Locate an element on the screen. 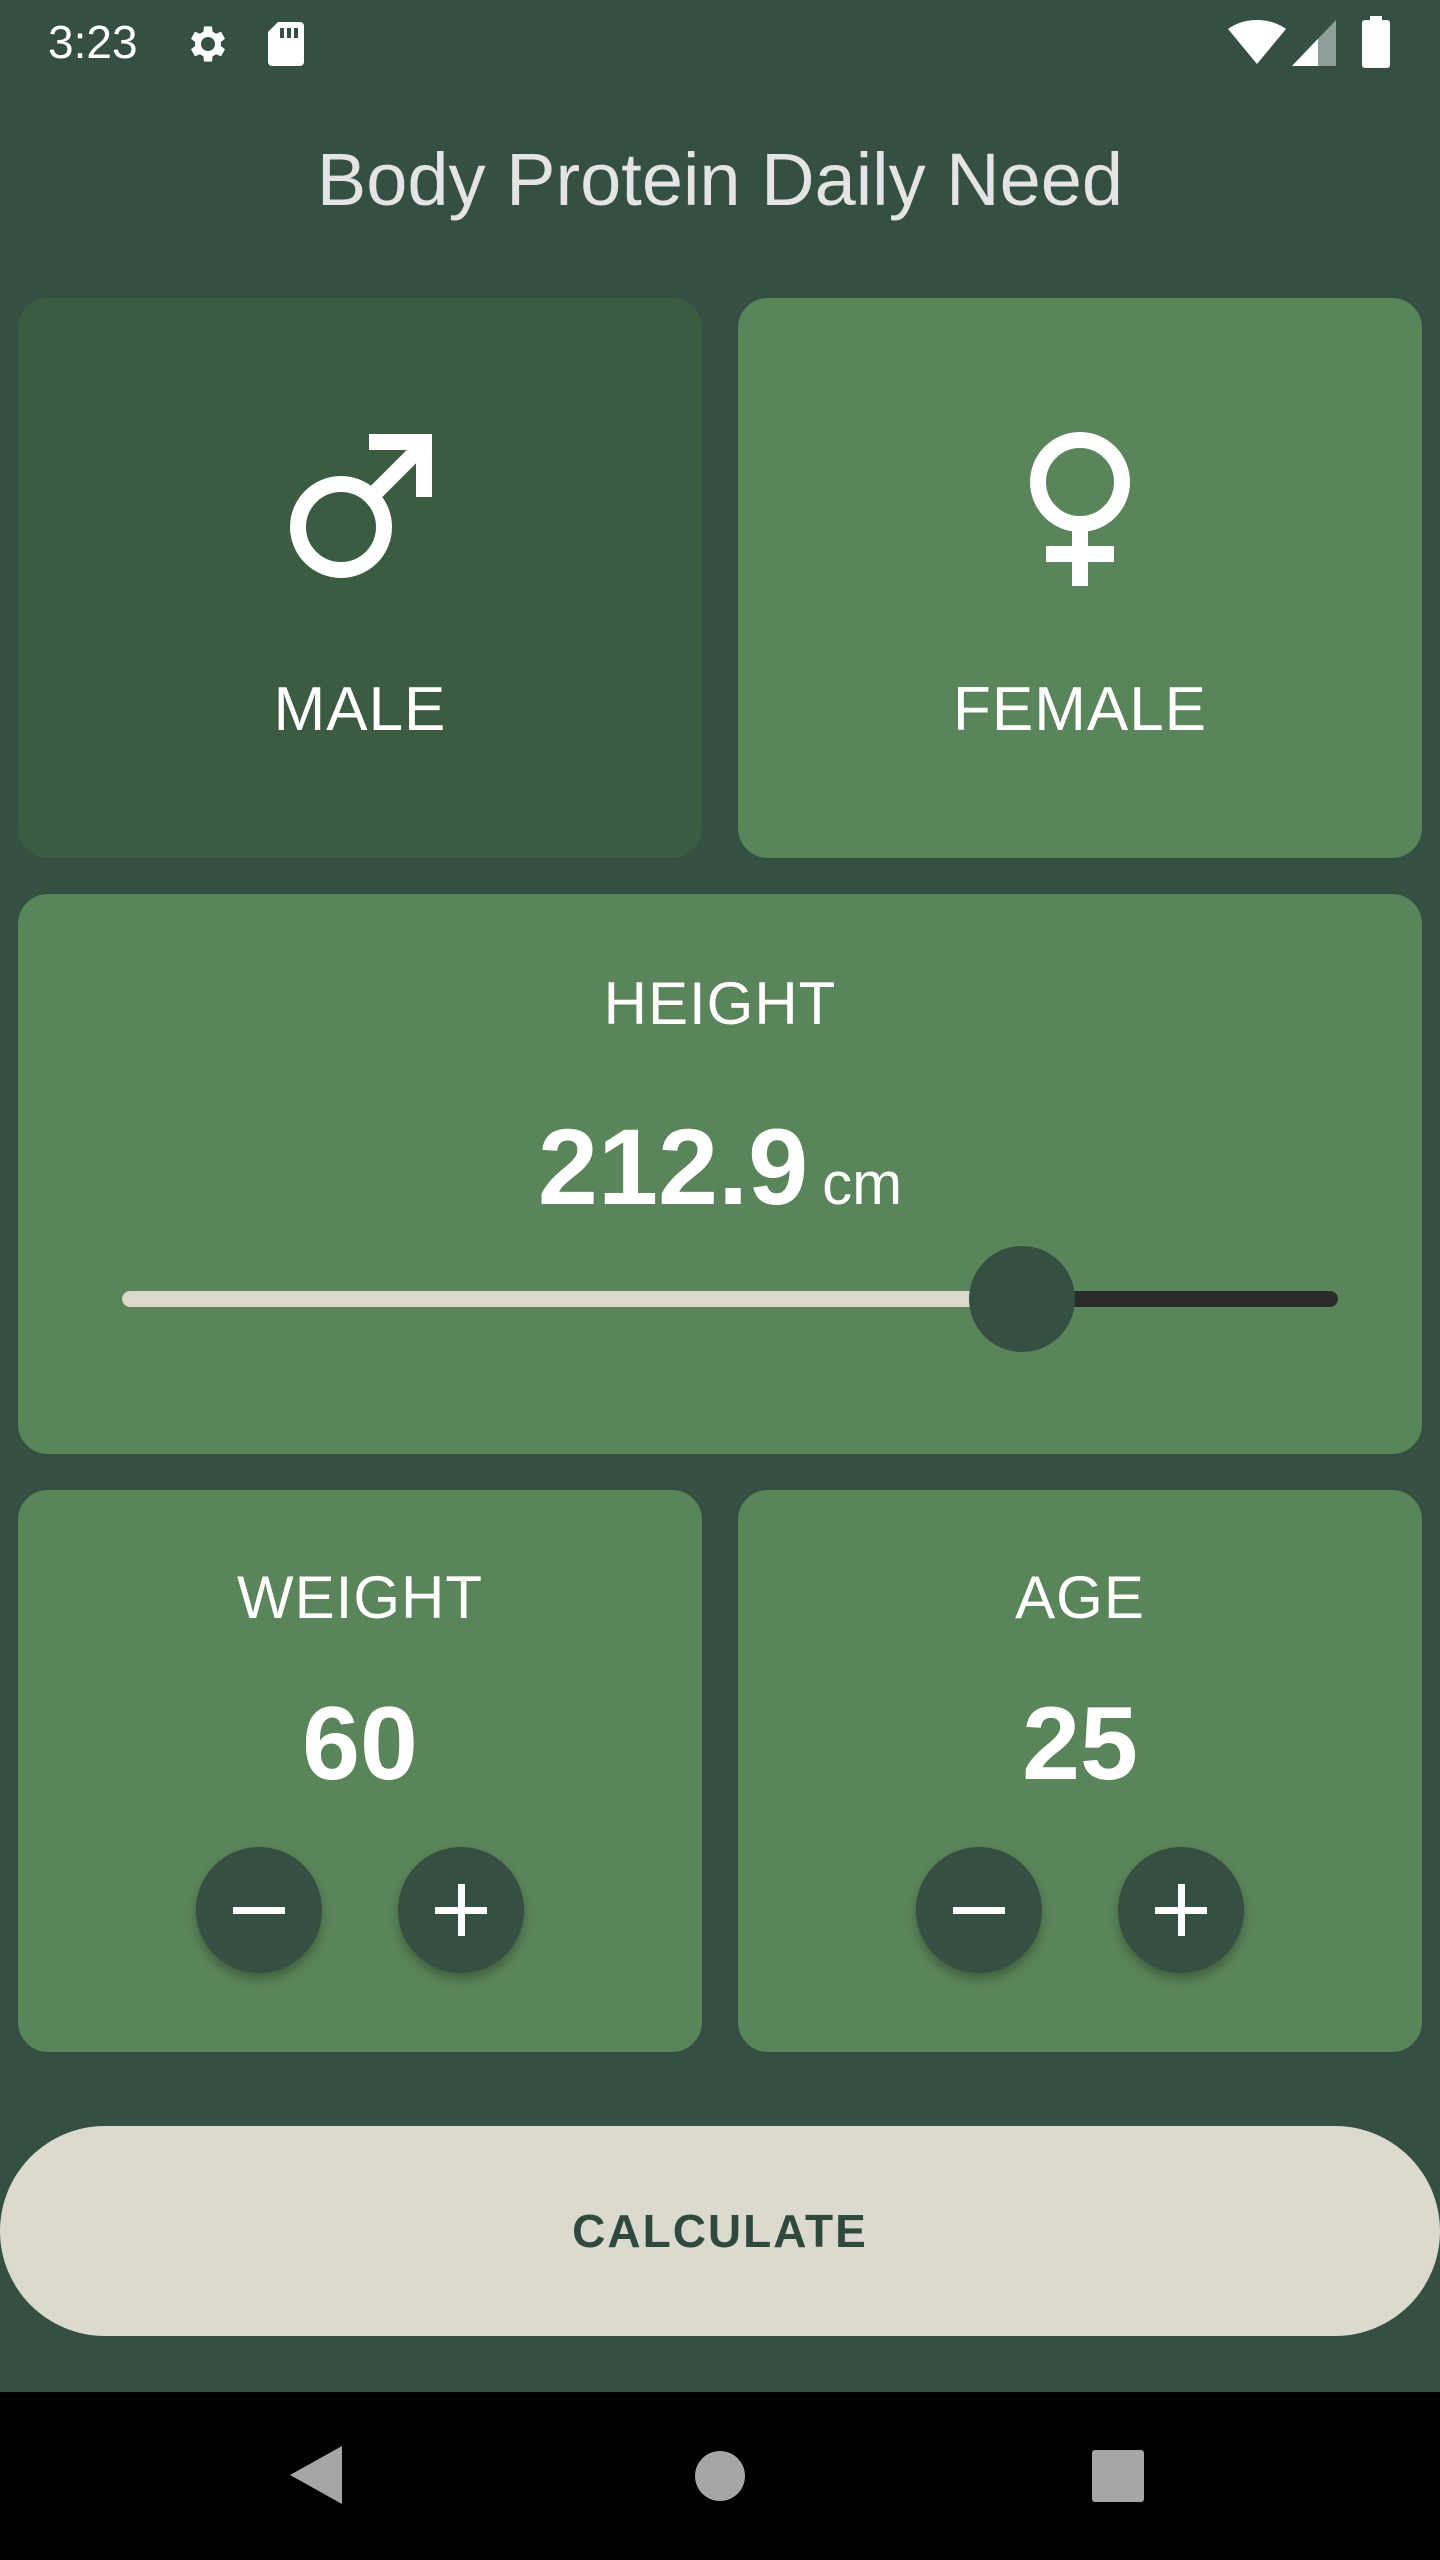 This screenshot has width=1440, height=2560. slider-track-active is located at coordinates (572, 1299).